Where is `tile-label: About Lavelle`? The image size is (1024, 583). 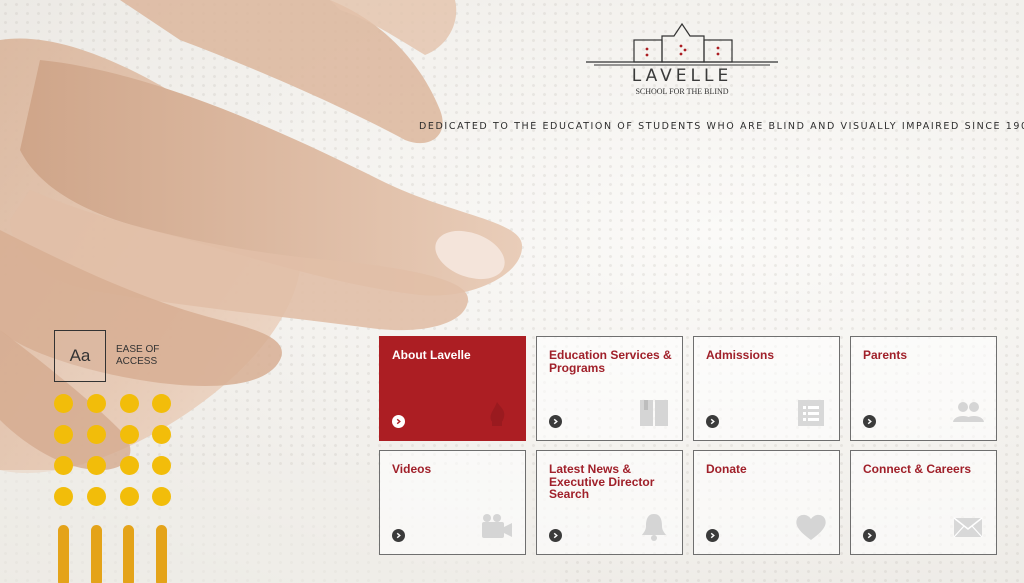 tile-label: About Lavelle is located at coordinates (431, 355).